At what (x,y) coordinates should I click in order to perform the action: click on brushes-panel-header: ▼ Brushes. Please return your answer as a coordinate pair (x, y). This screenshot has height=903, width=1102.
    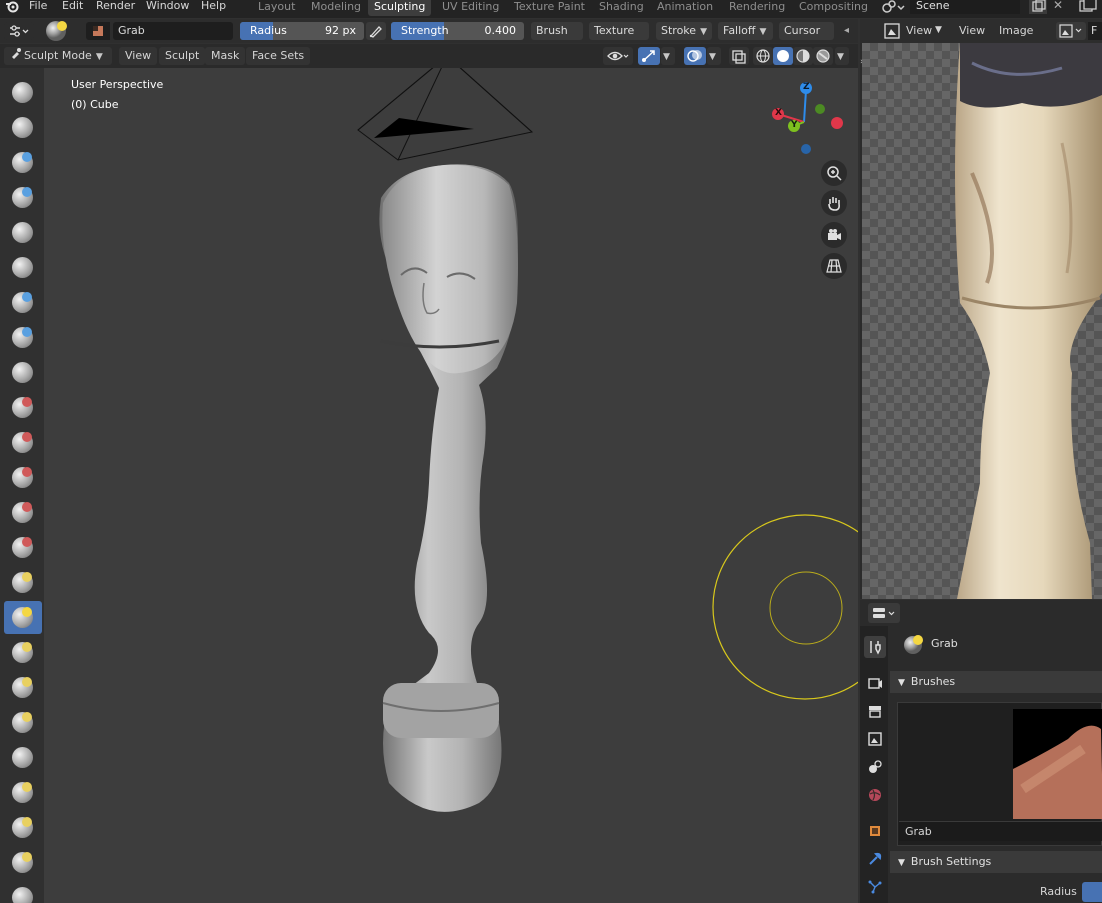
    Looking at the image, I should click on (996, 682).